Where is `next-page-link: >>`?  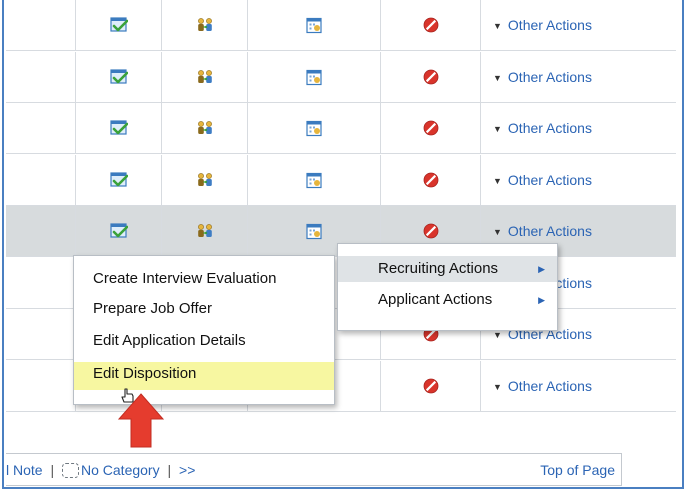
next-page-link: >> is located at coordinates (187, 470).